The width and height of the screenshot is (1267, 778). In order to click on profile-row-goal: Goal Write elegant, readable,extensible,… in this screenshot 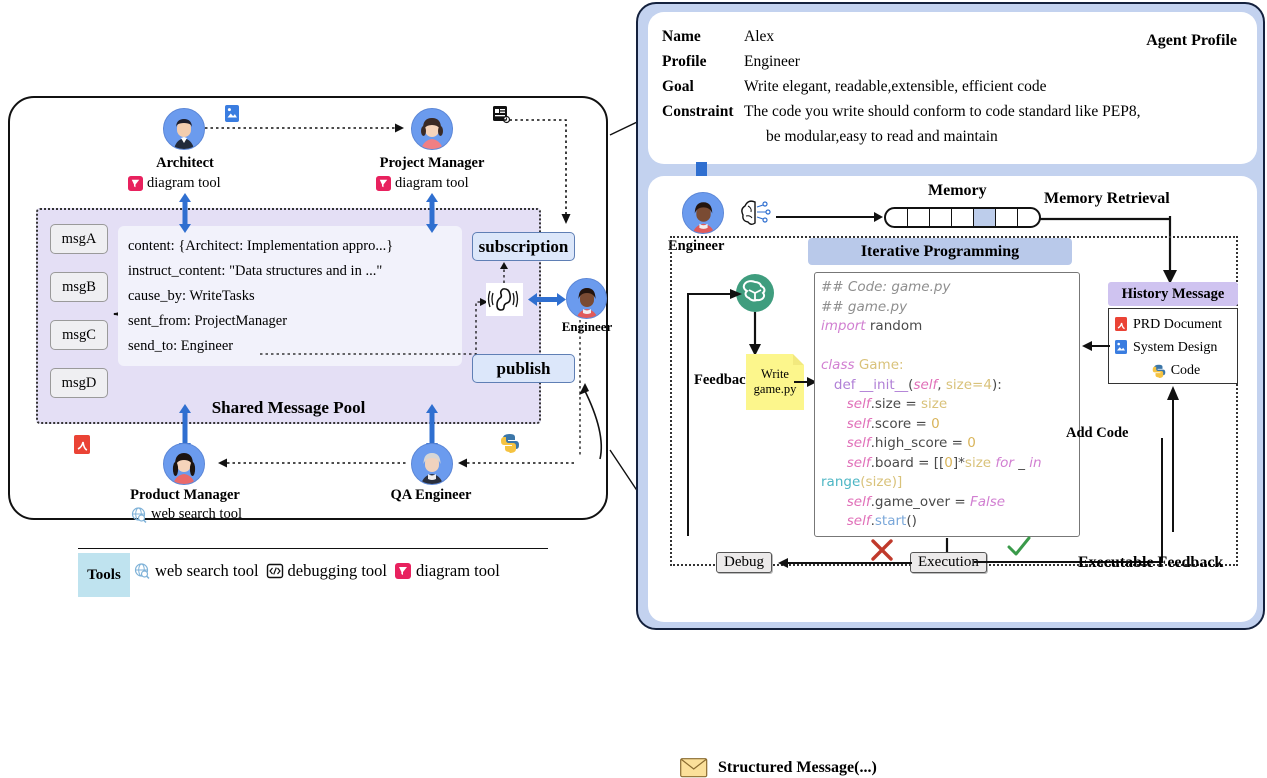, I will do `click(952, 86)`.